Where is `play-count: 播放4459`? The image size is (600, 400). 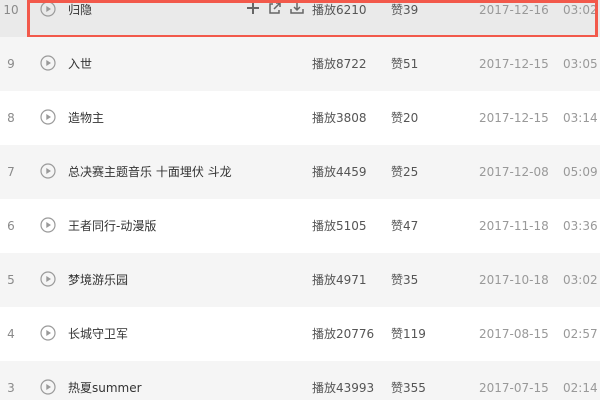
play-count: 播放4459 is located at coordinates (339, 172).